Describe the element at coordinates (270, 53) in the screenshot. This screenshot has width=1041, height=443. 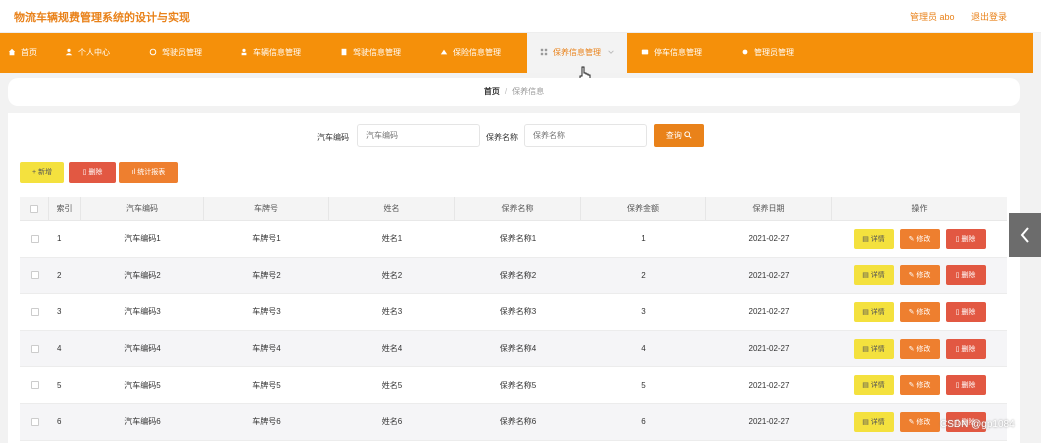
I see `nav-item-vehicles: 车辆信息管理` at that location.